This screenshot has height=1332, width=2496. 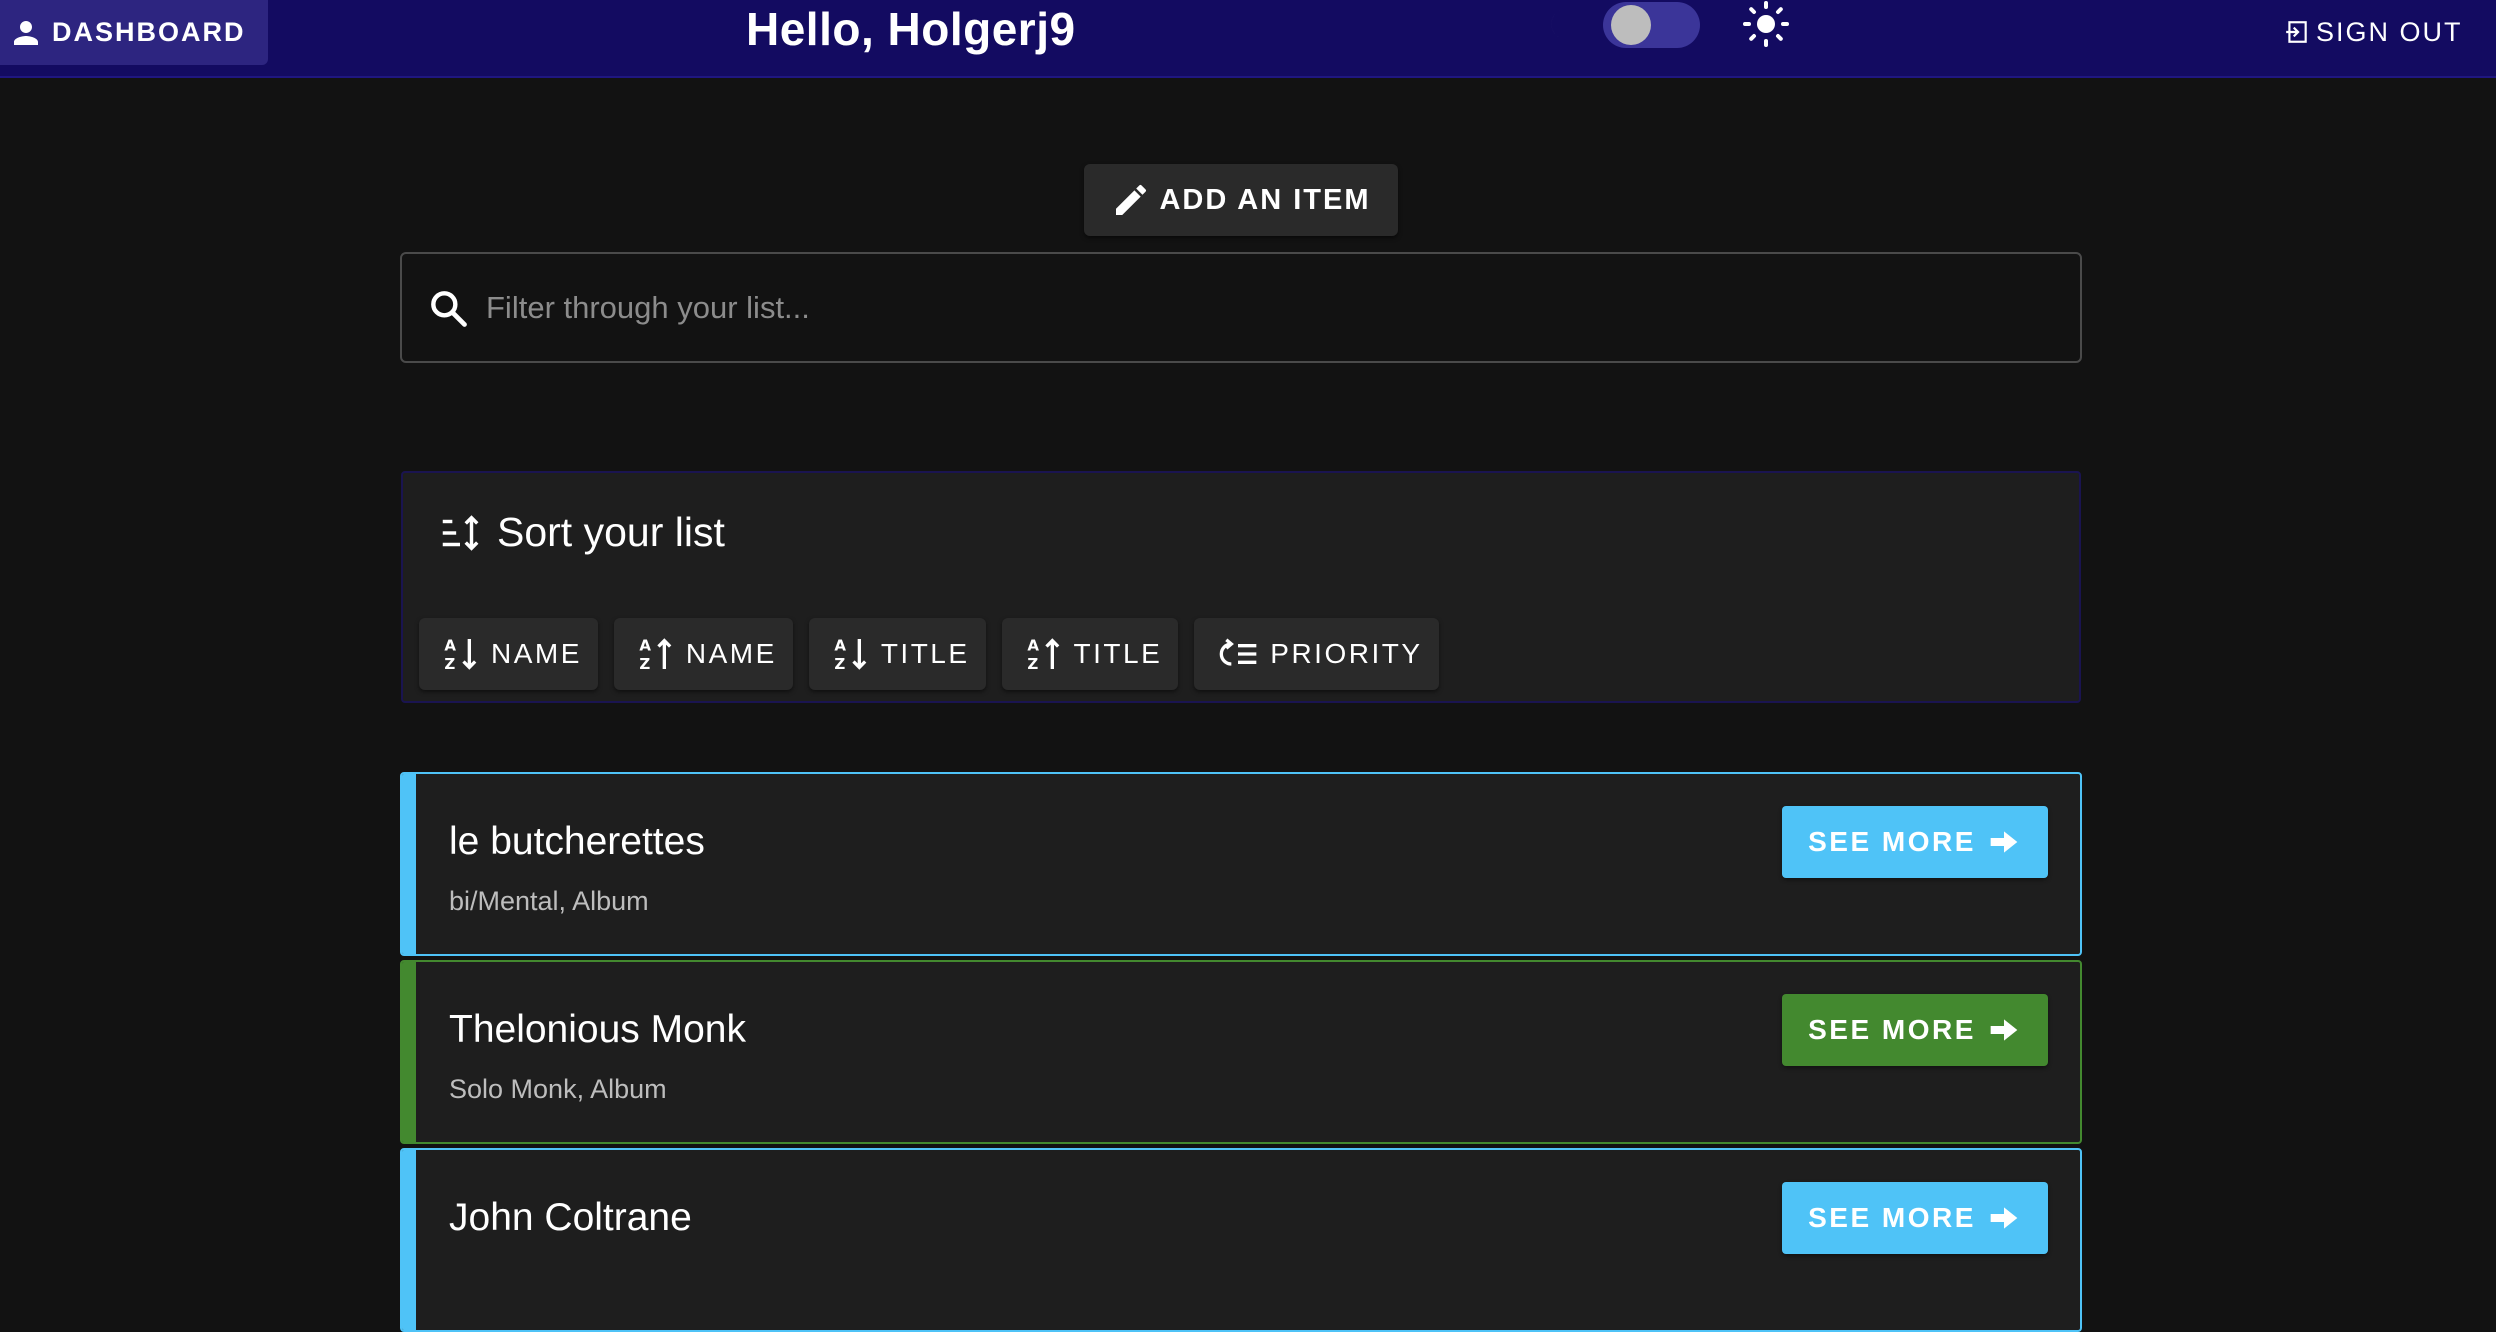 What do you see at coordinates (1248, 39) in the screenshot?
I see `top-app-bar: DASHBOARD Hello, Holgerj9 SIGN OUT` at bounding box center [1248, 39].